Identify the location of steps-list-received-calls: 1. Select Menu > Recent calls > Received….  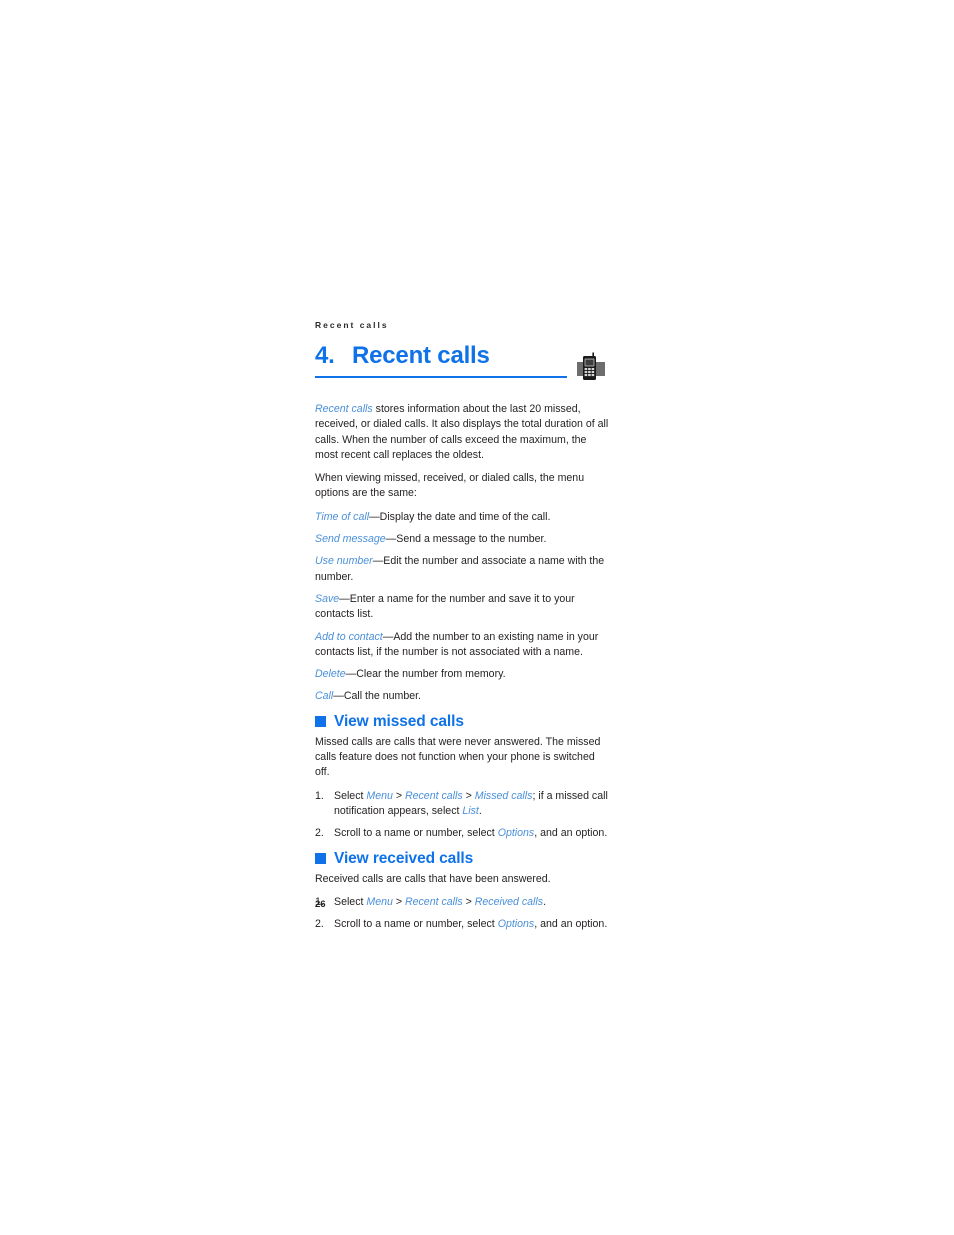
(462, 914).